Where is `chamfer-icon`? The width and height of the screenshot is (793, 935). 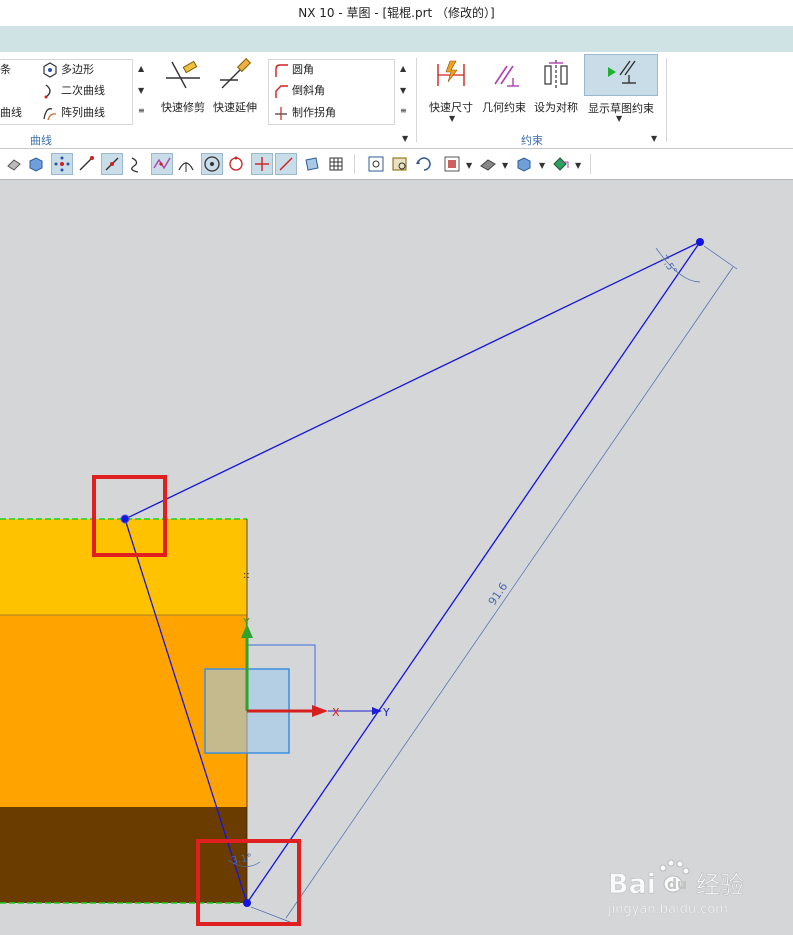 chamfer-icon is located at coordinates (281, 91).